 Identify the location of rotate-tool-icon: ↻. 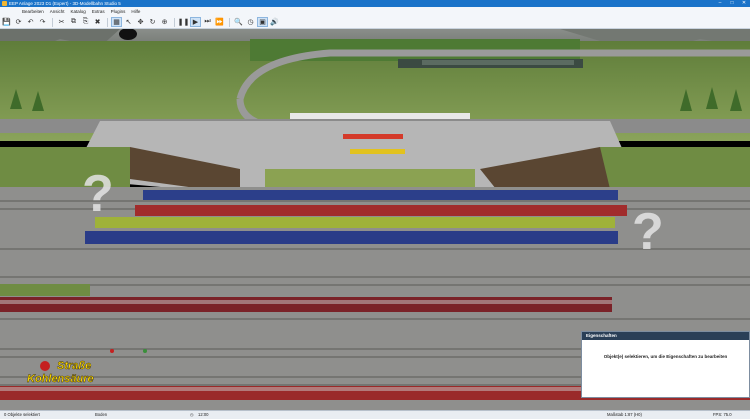
(152, 22).